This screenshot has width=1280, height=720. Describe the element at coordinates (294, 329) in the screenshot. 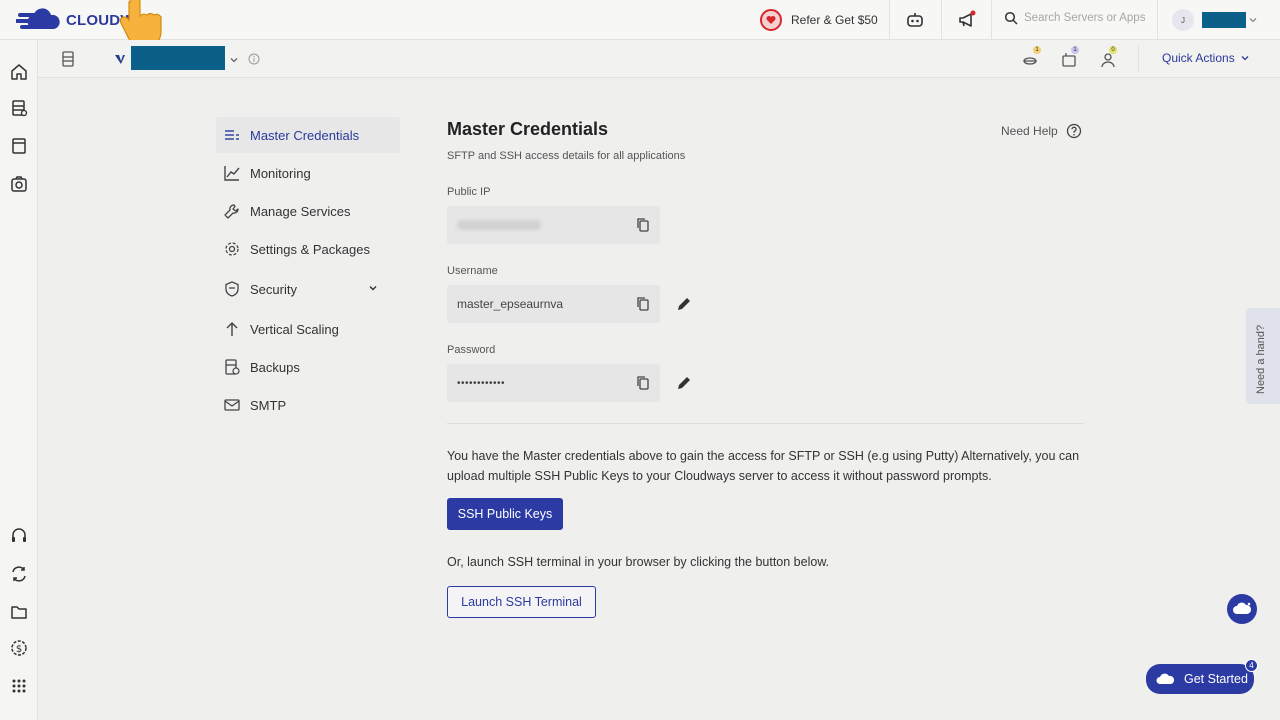

I see `nav-label: Vertical Scaling` at that location.